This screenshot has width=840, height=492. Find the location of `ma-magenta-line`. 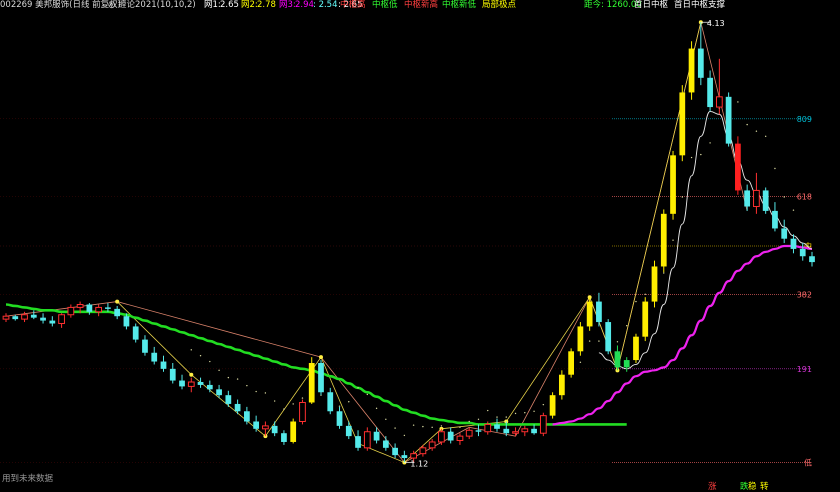

ma-magenta-line is located at coordinates (682, 335).